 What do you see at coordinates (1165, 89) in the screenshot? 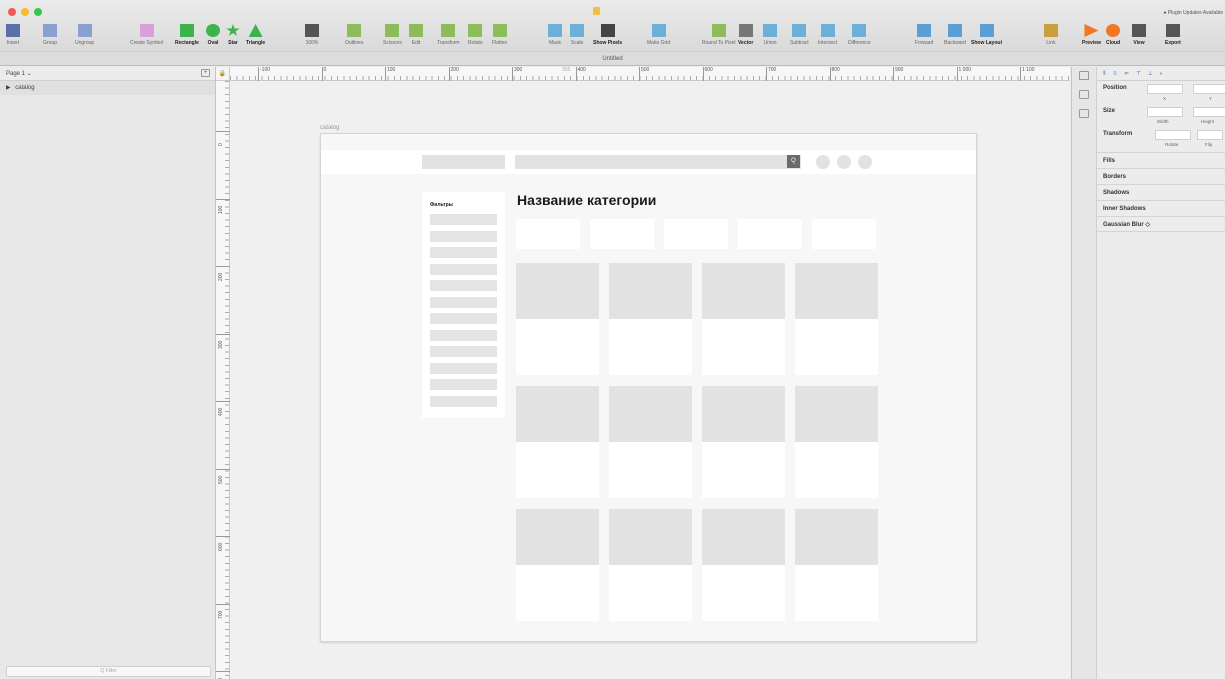
I see `x-field` at bounding box center [1165, 89].